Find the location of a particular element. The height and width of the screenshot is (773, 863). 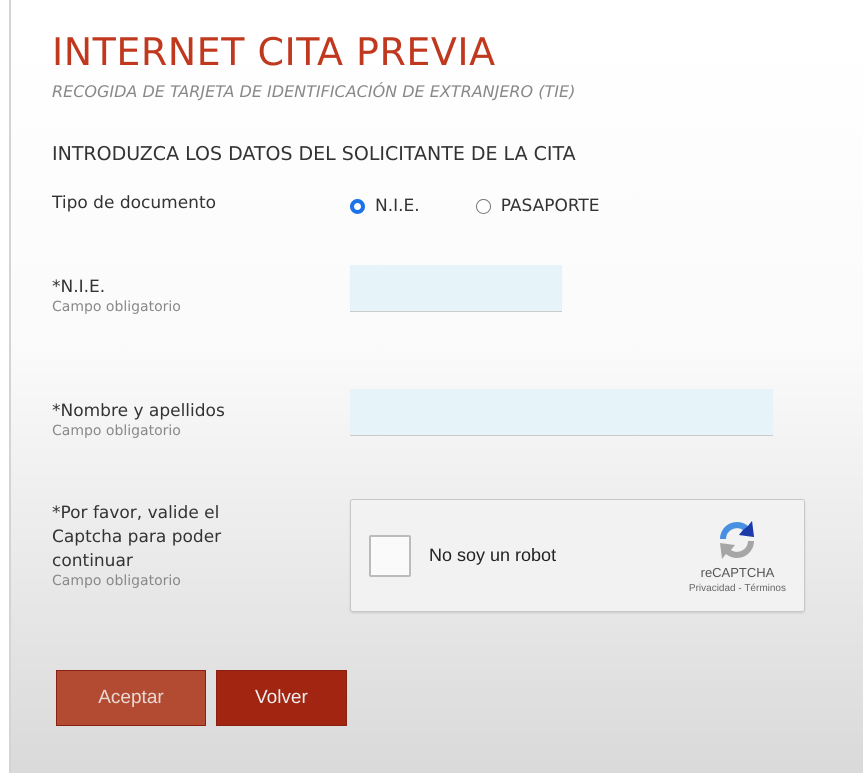

radio-label: N.I.E. is located at coordinates (397, 206).